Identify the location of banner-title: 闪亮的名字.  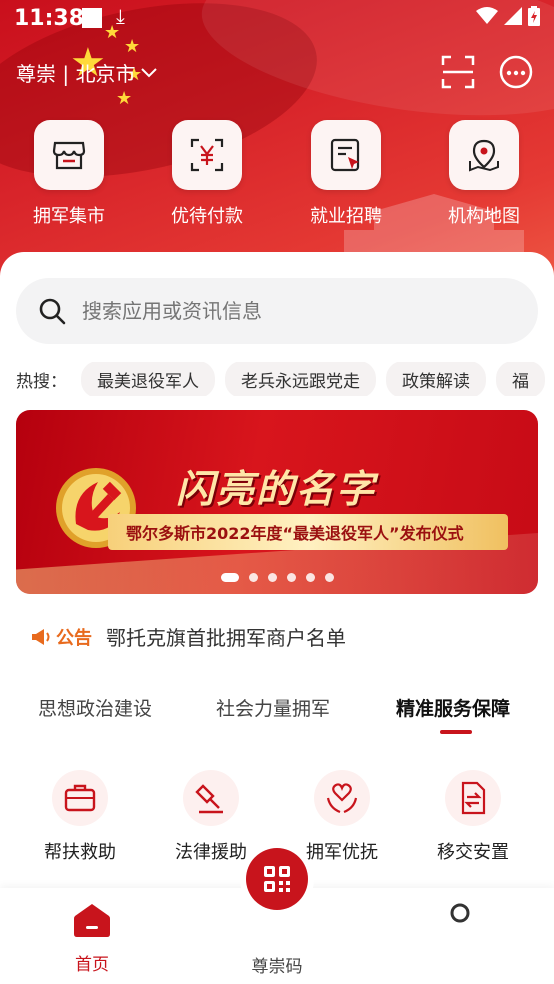
(276, 489).